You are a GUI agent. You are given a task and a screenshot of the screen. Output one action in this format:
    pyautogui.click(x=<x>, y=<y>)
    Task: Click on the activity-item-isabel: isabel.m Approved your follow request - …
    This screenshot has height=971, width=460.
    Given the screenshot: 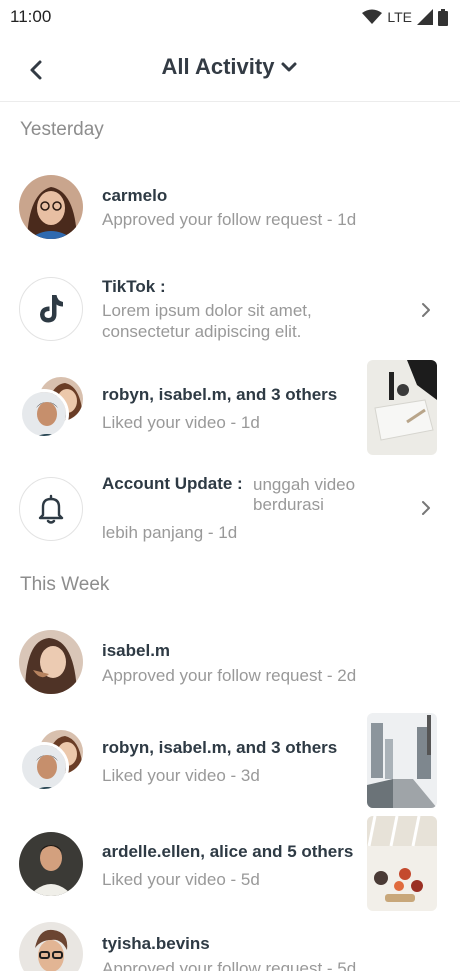 What is the action you would take?
    pyautogui.click(x=230, y=662)
    